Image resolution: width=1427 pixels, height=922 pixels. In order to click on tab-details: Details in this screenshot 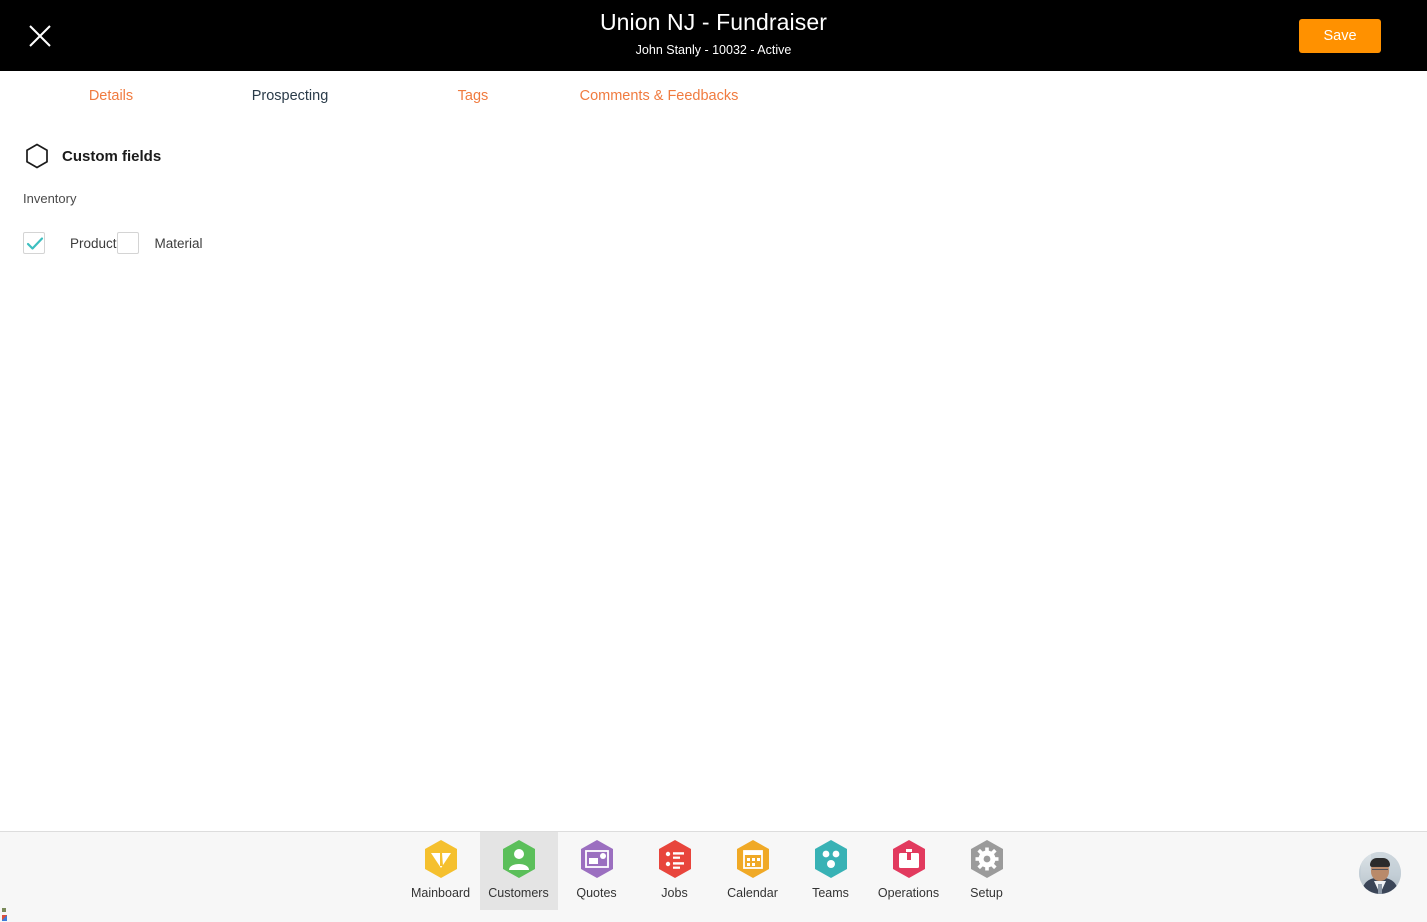, I will do `click(111, 96)`.